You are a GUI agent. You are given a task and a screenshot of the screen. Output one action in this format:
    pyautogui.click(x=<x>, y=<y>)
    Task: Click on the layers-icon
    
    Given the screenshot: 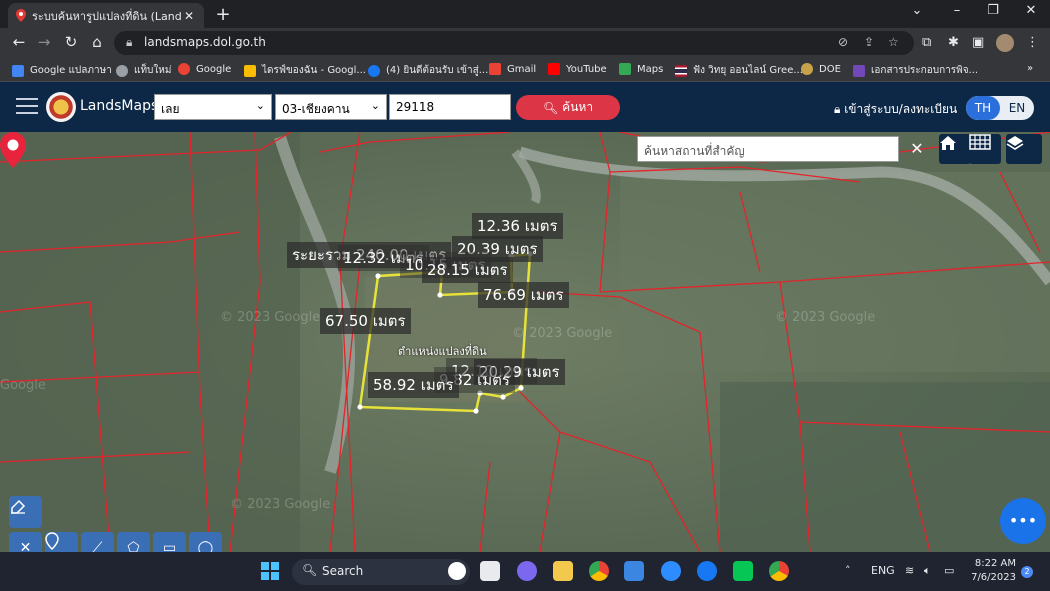 What is the action you would take?
    pyautogui.click(x=1024, y=149)
    